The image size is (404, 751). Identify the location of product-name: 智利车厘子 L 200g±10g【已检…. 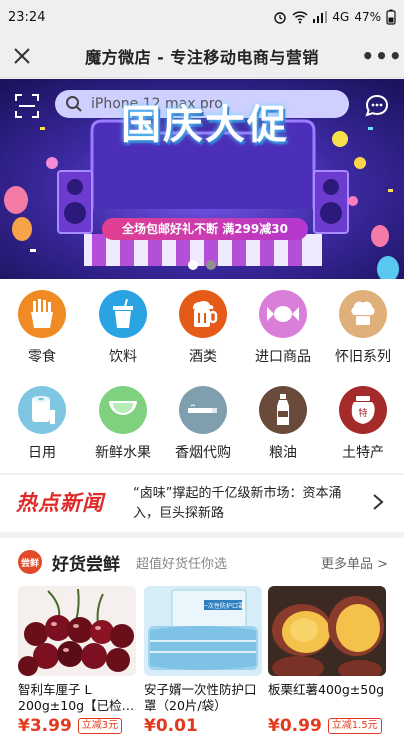
(76, 697).